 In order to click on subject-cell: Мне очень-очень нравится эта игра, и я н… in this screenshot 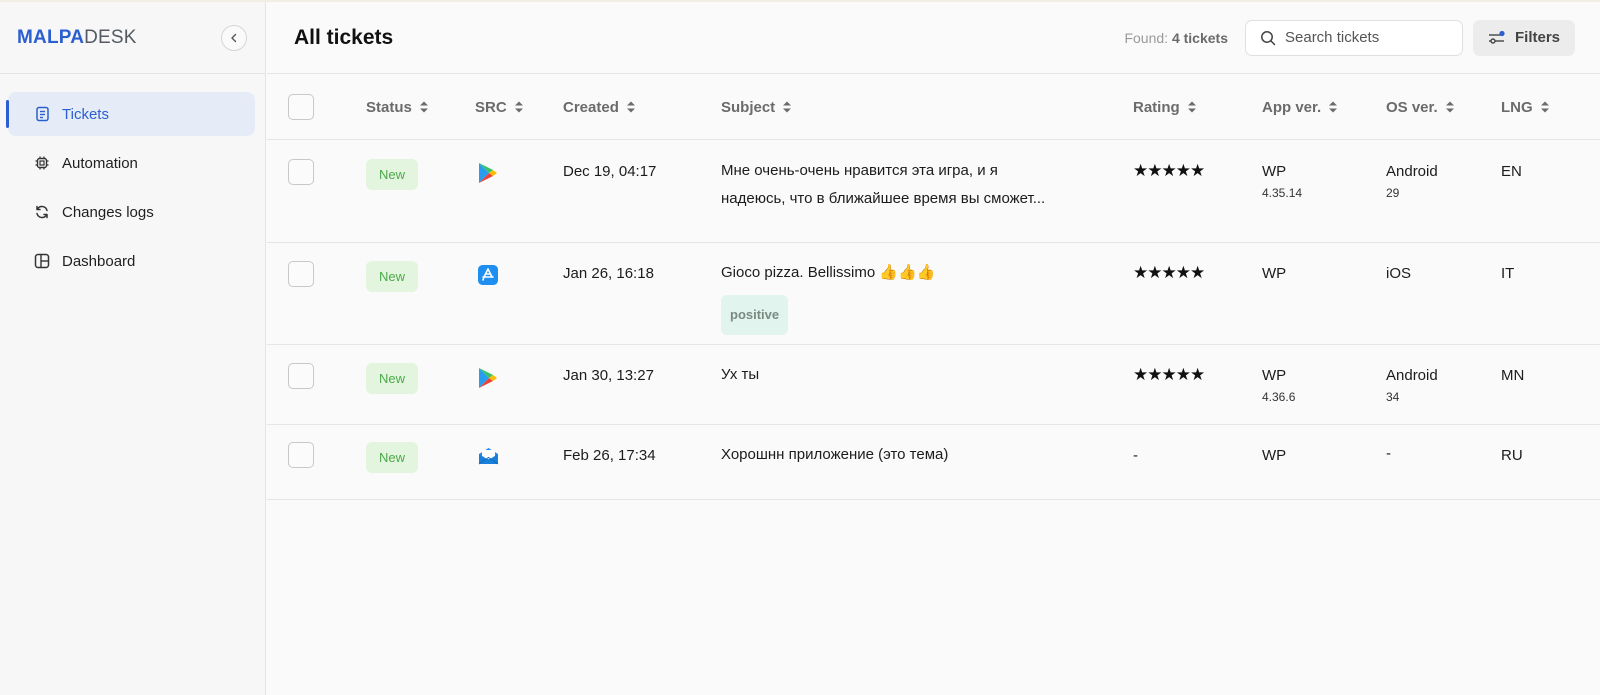, I will do `click(906, 185)`.